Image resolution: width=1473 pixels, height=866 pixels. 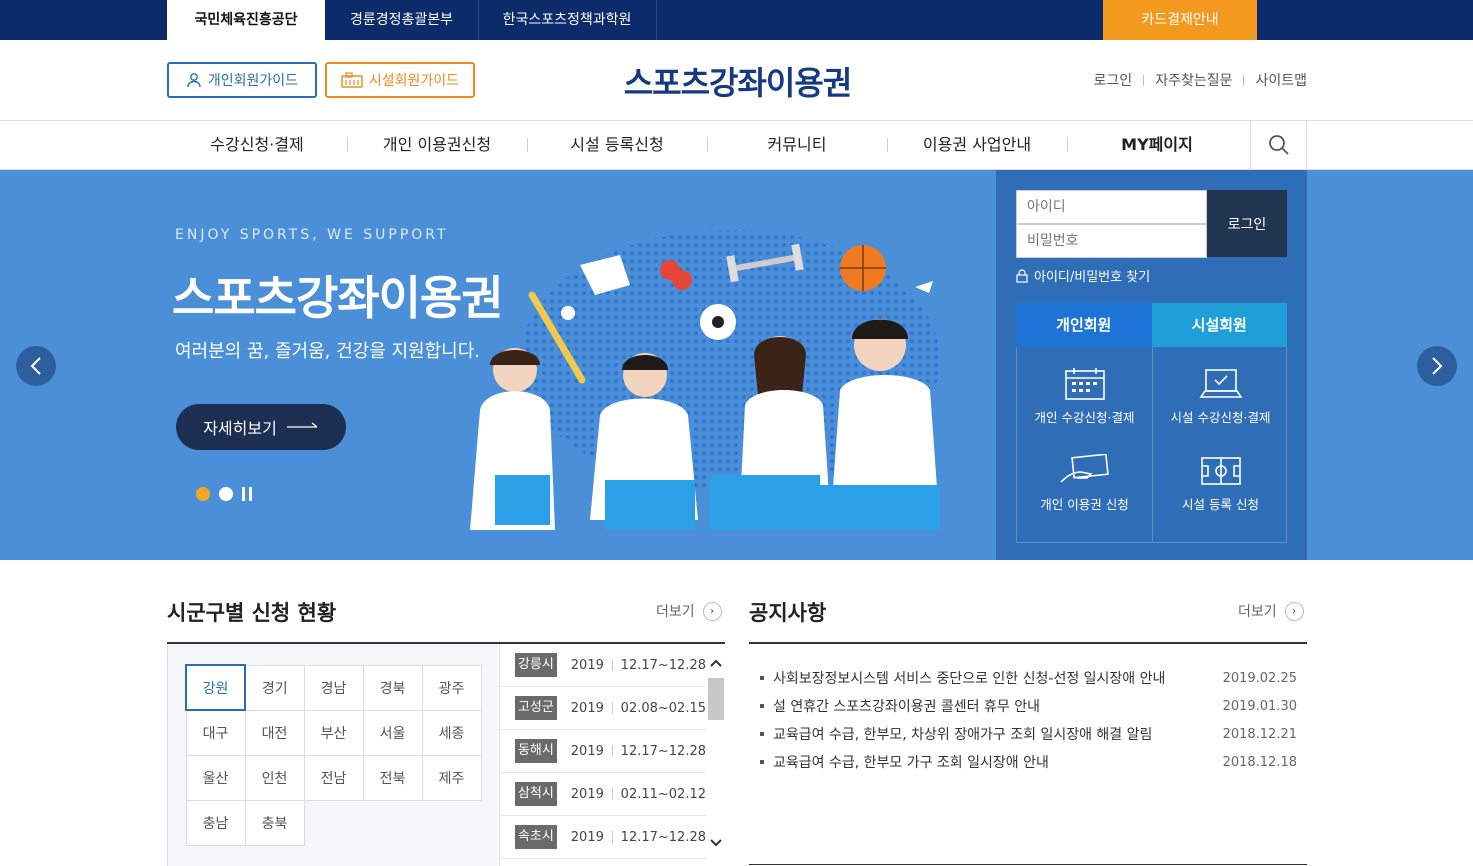 I want to click on sitemap-link: 사이트맵, so click(x=1281, y=80).